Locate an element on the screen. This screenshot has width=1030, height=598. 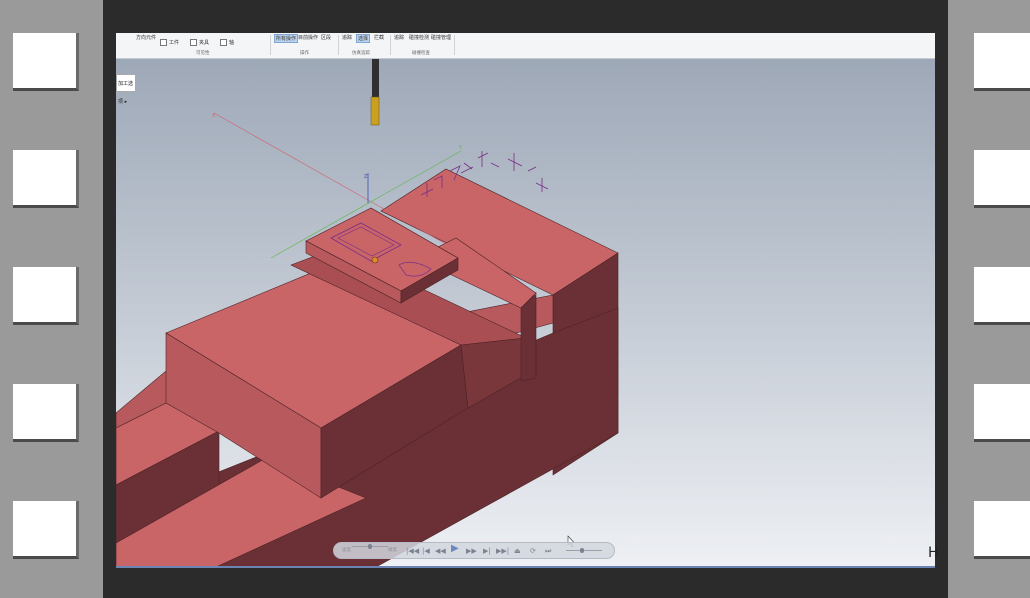
drill-point is located at coordinates (375, 260).